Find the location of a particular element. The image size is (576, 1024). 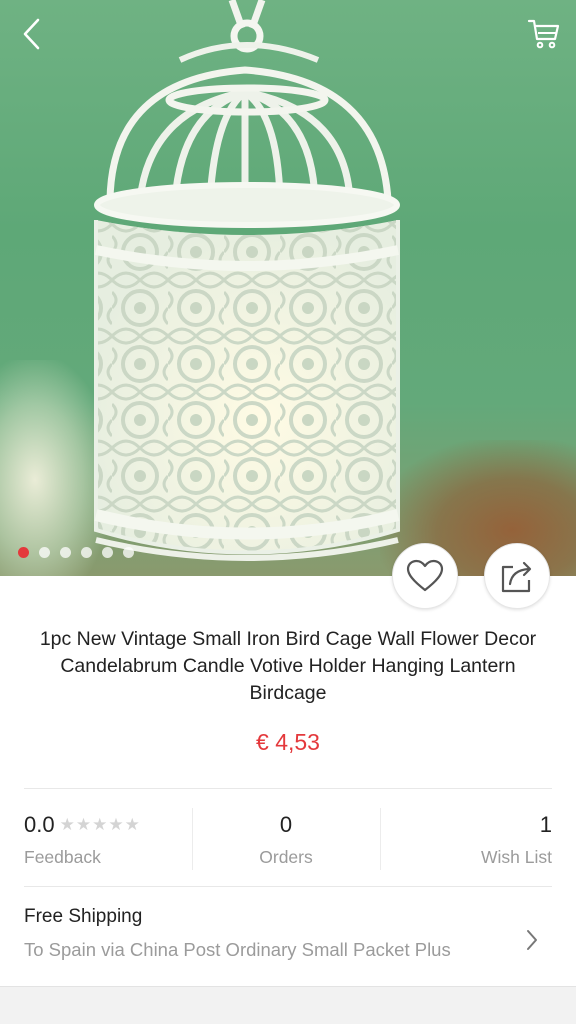

chevron-left-icon is located at coordinates (31, 34).